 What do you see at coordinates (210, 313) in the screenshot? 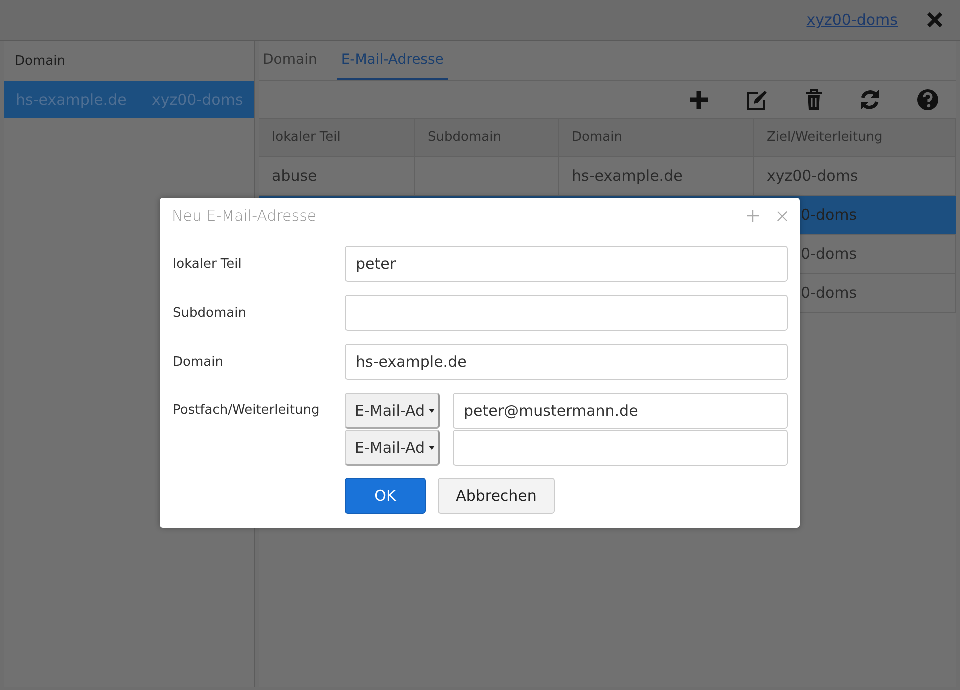
I see `field-label: Subdomain` at bounding box center [210, 313].